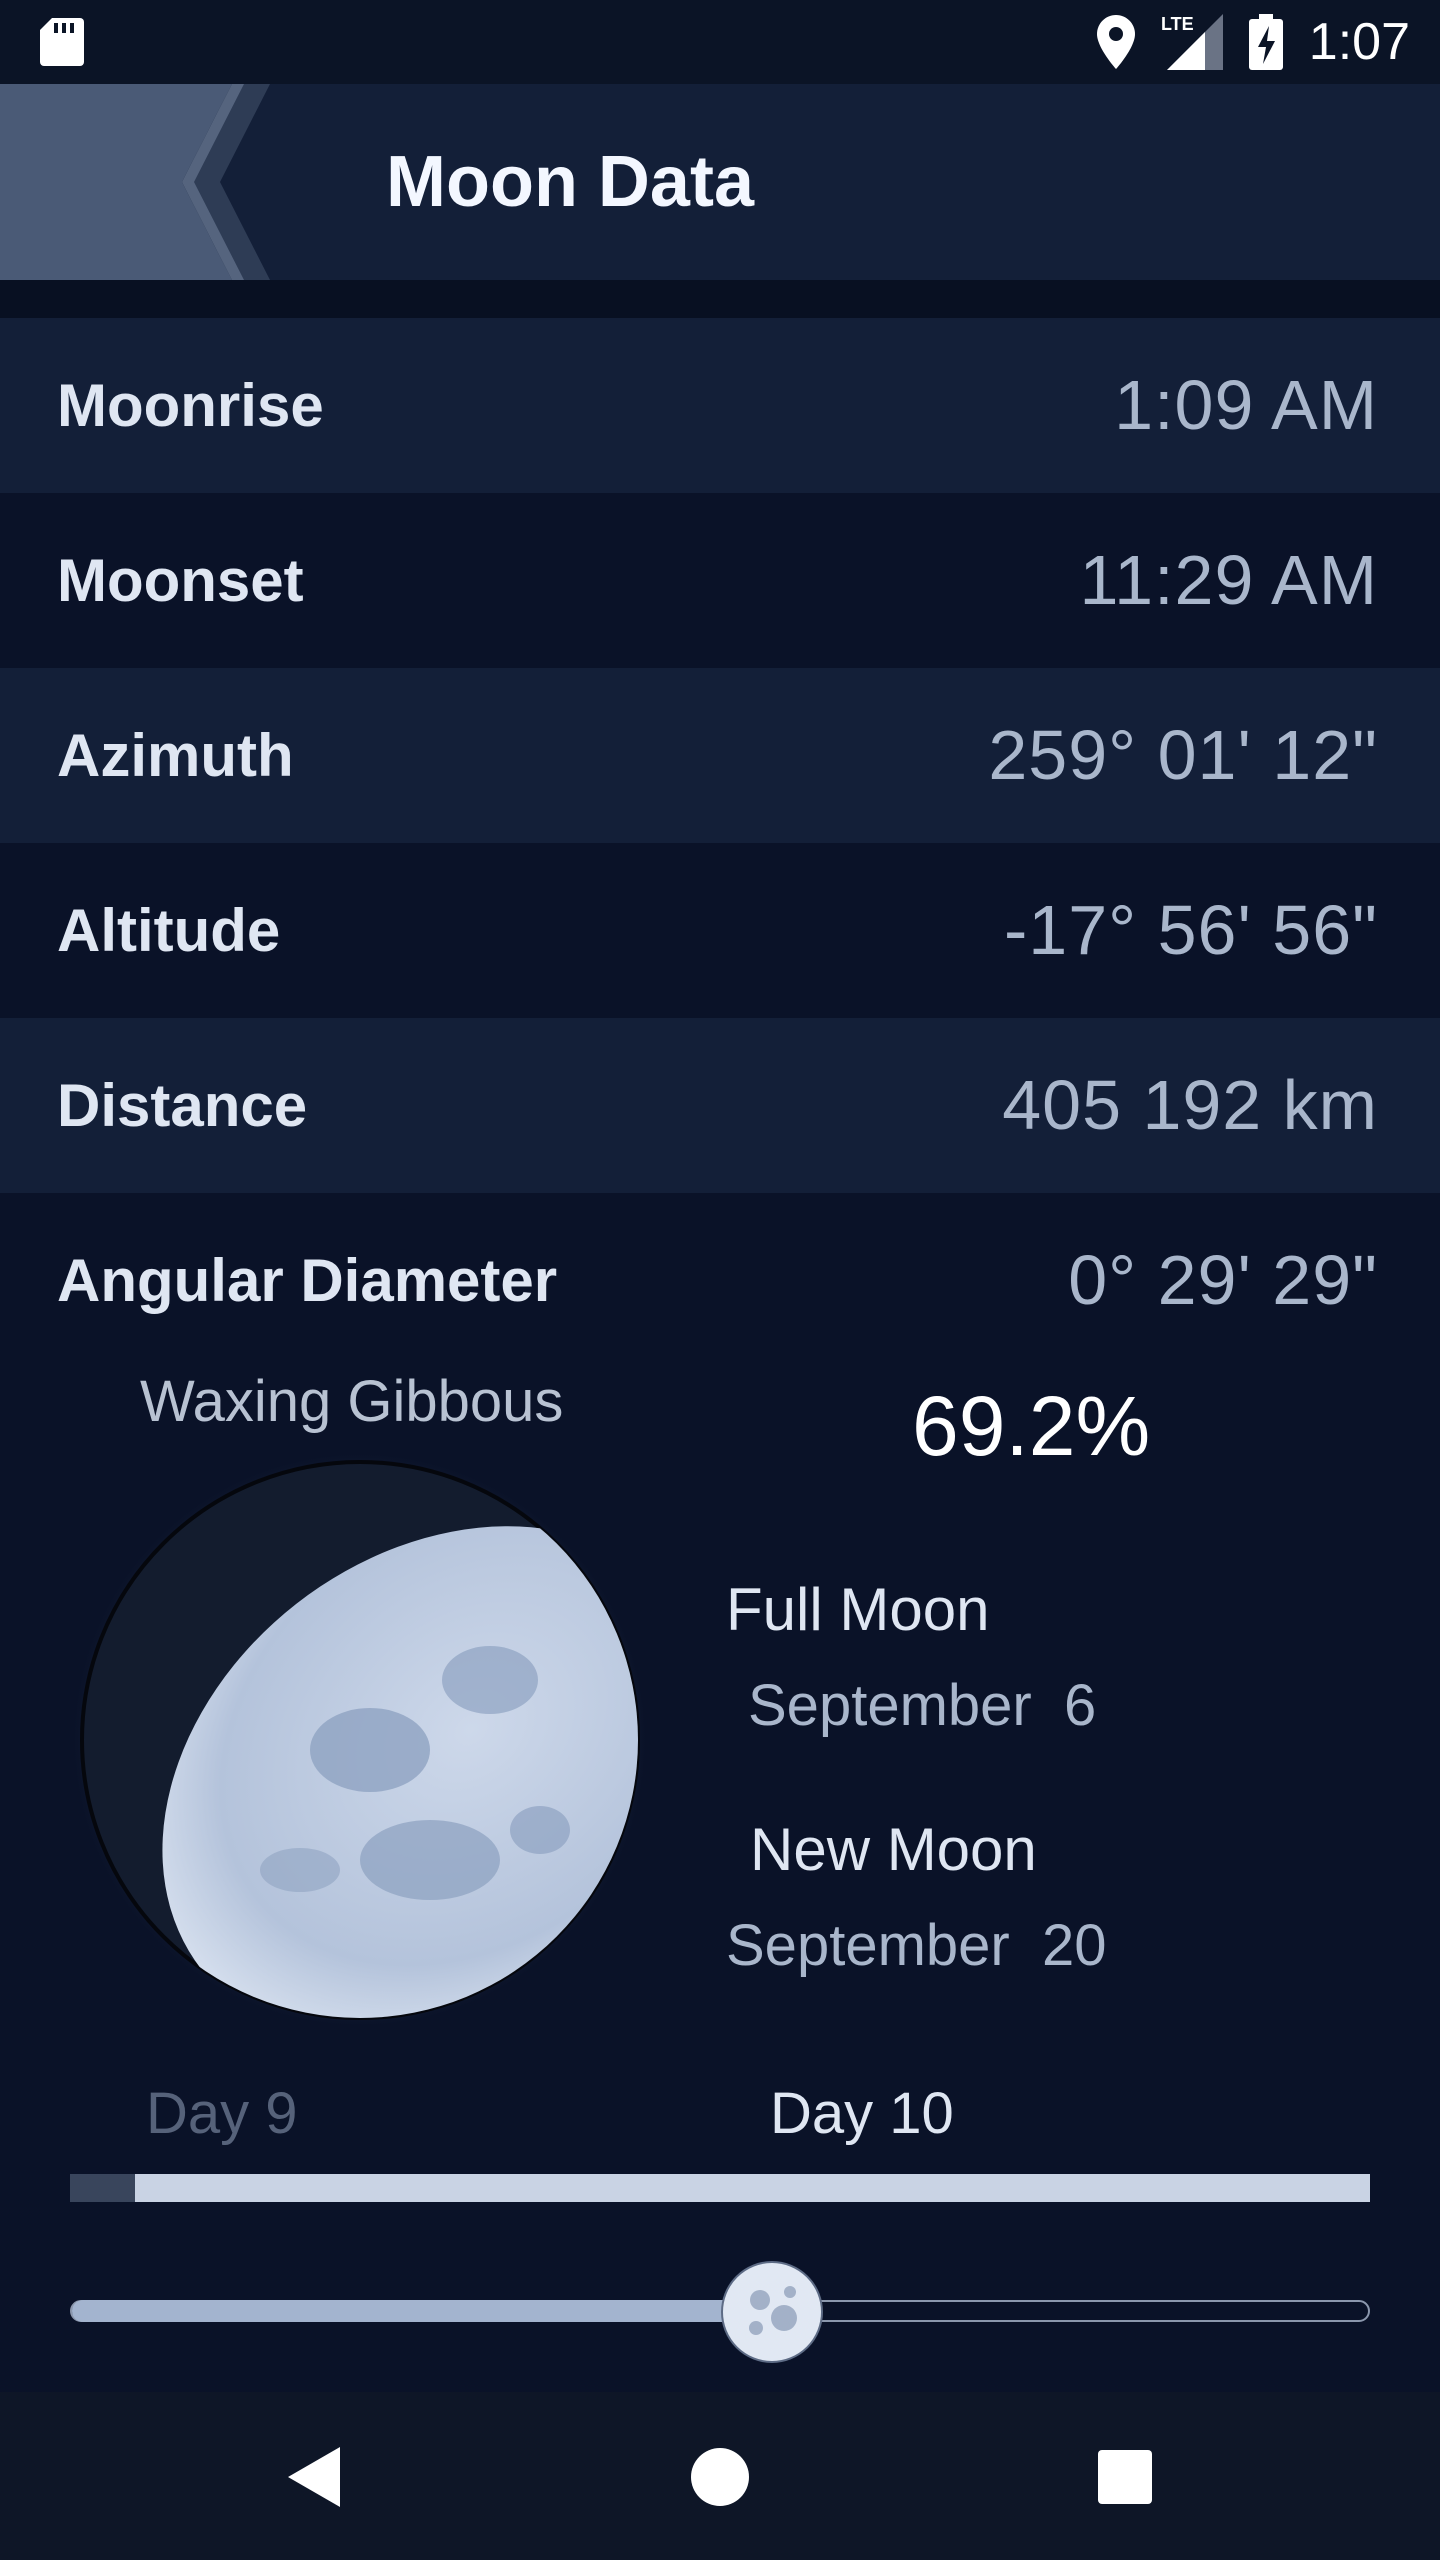  What do you see at coordinates (352, 1401) in the screenshot?
I see `phase-name: Waxing Gibbous` at bounding box center [352, 1401].